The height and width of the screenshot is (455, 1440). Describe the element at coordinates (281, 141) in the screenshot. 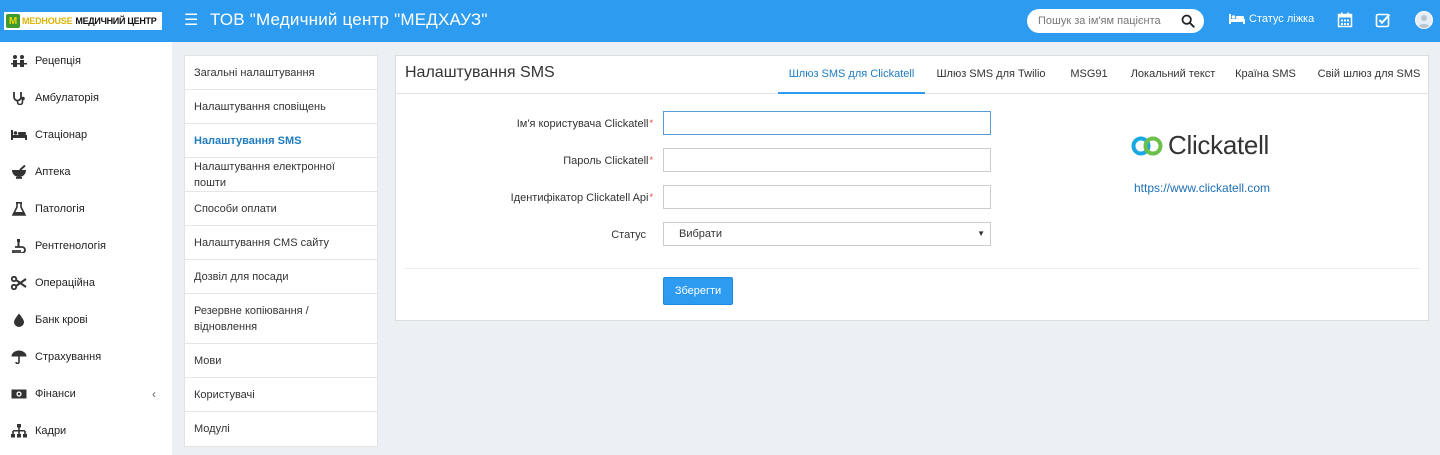

I see `settings-item-sms: Налаштування SMS` at that location.